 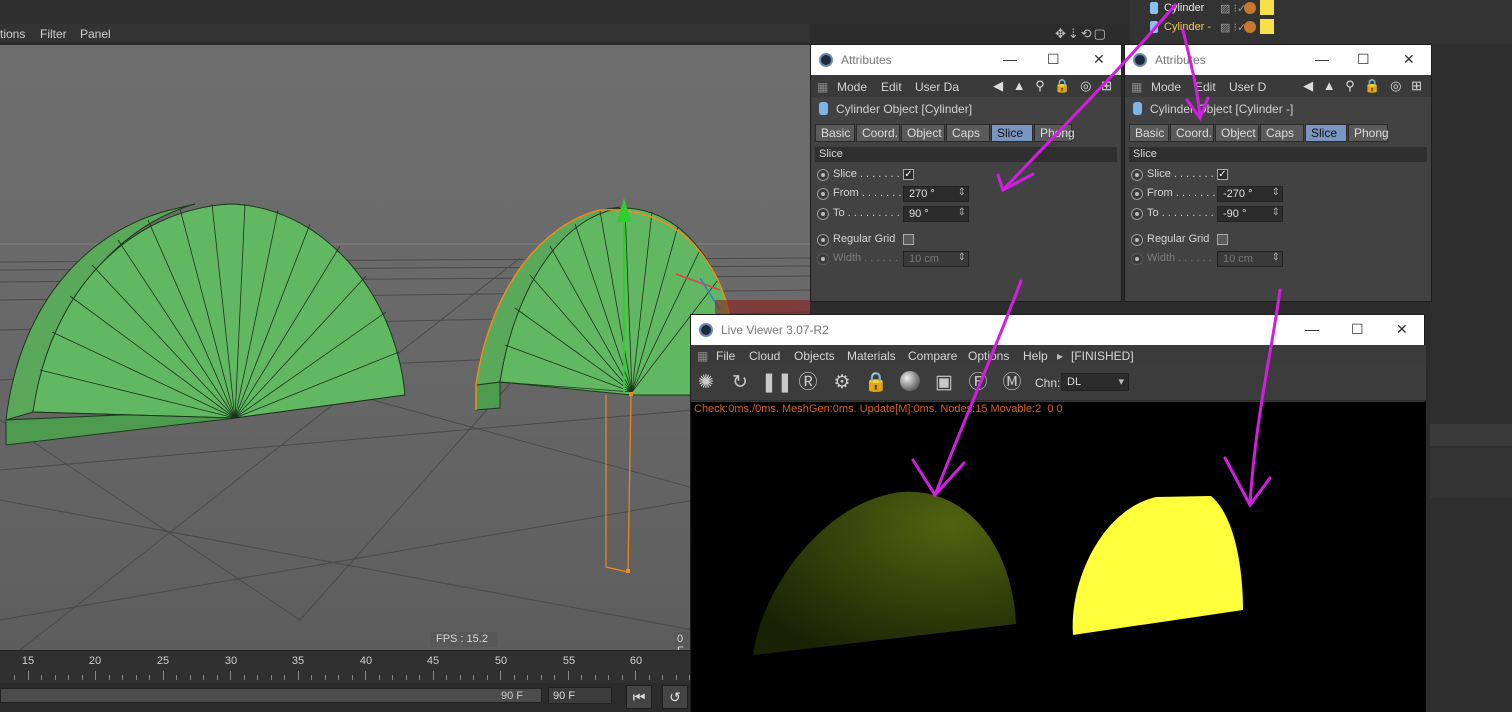 I want to click on from-field: 270 °, so click(x=936, y=194).